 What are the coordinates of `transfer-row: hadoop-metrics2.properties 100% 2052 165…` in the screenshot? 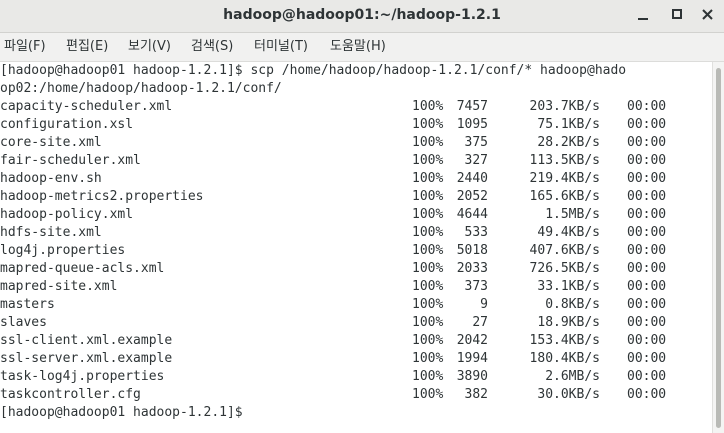 It's located at (333, 197).